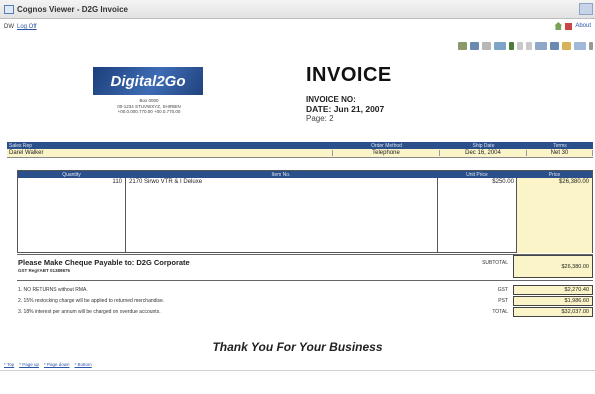 The width and height of the screenshot is (595, 394). I want to click on page-navigation: * Top * Page up * Page down * Bottom, so click(48, 364).